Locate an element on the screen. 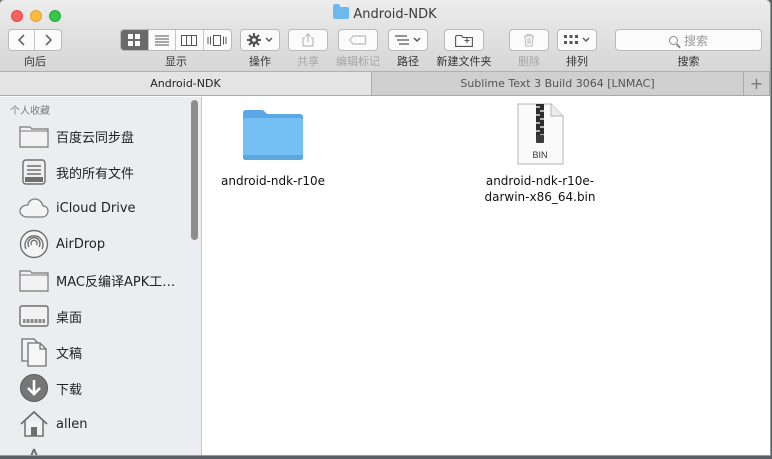  path-button is located at coordinates (408, 40).